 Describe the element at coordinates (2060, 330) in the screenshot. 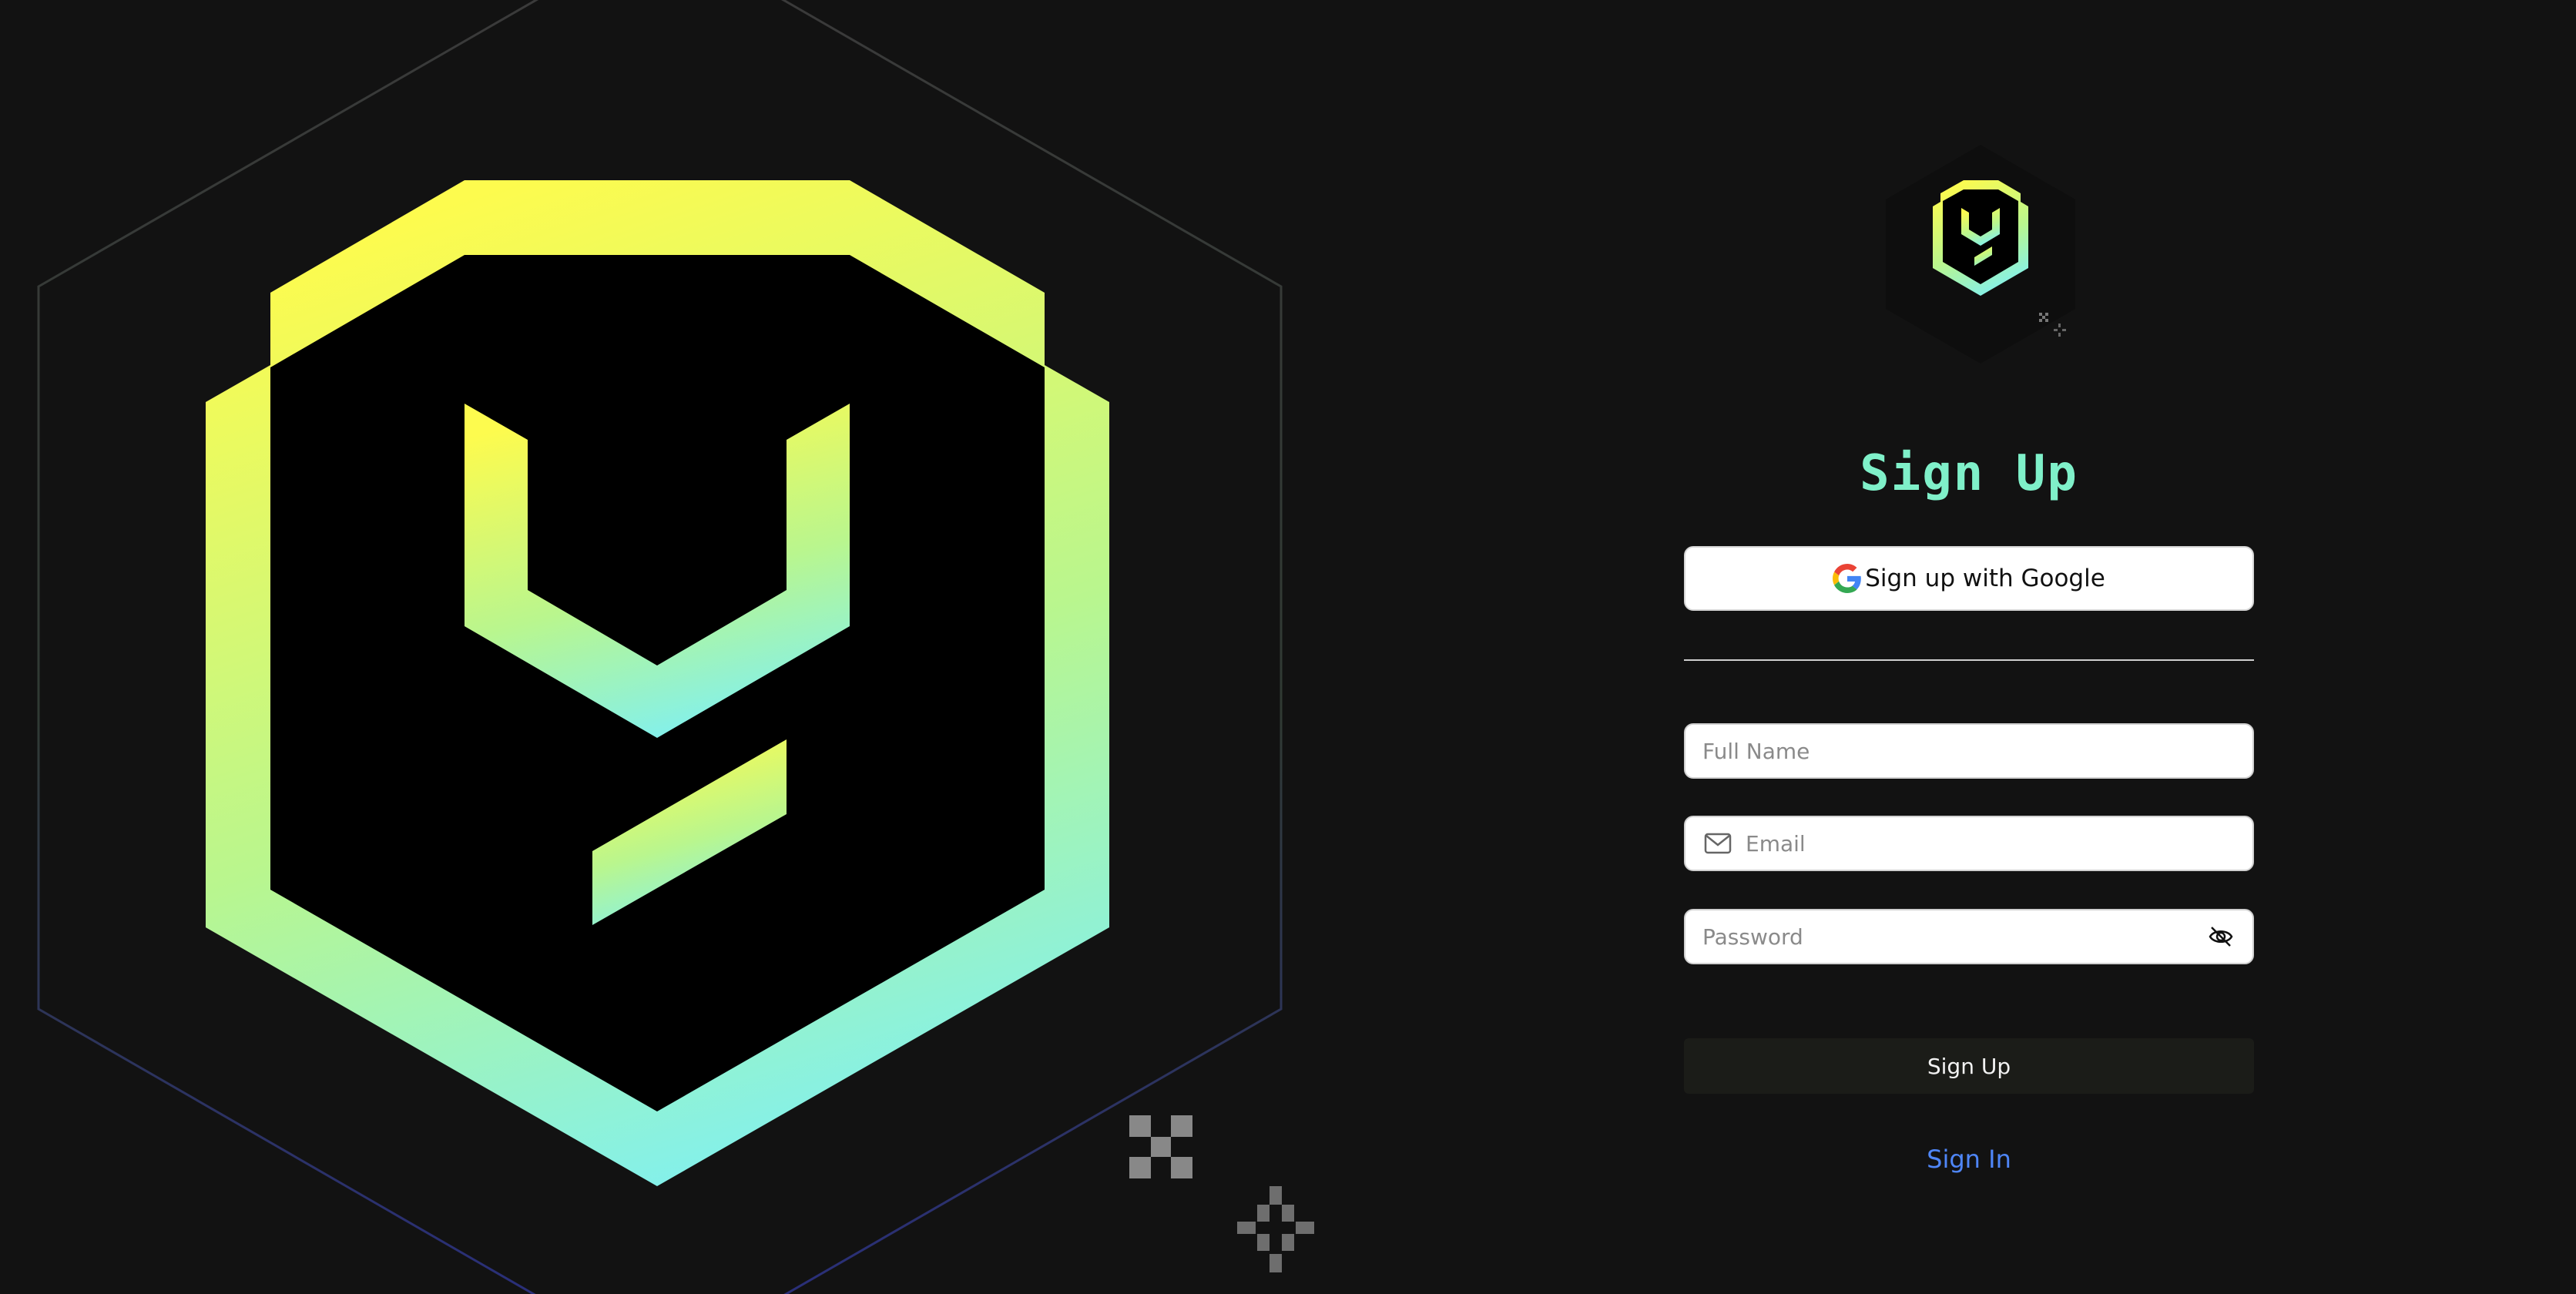

I see `pixel-sparkle-icon-small` at that location.